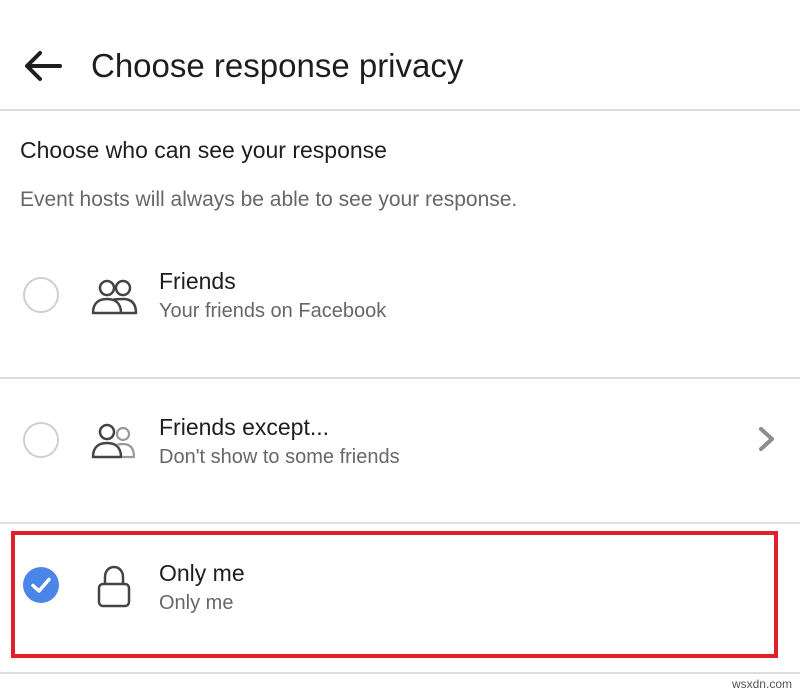  What do you see at coordinates (196, 603) in the screenshot?
I see `option-subtitle: Only me` at bounding box center [196, 603].